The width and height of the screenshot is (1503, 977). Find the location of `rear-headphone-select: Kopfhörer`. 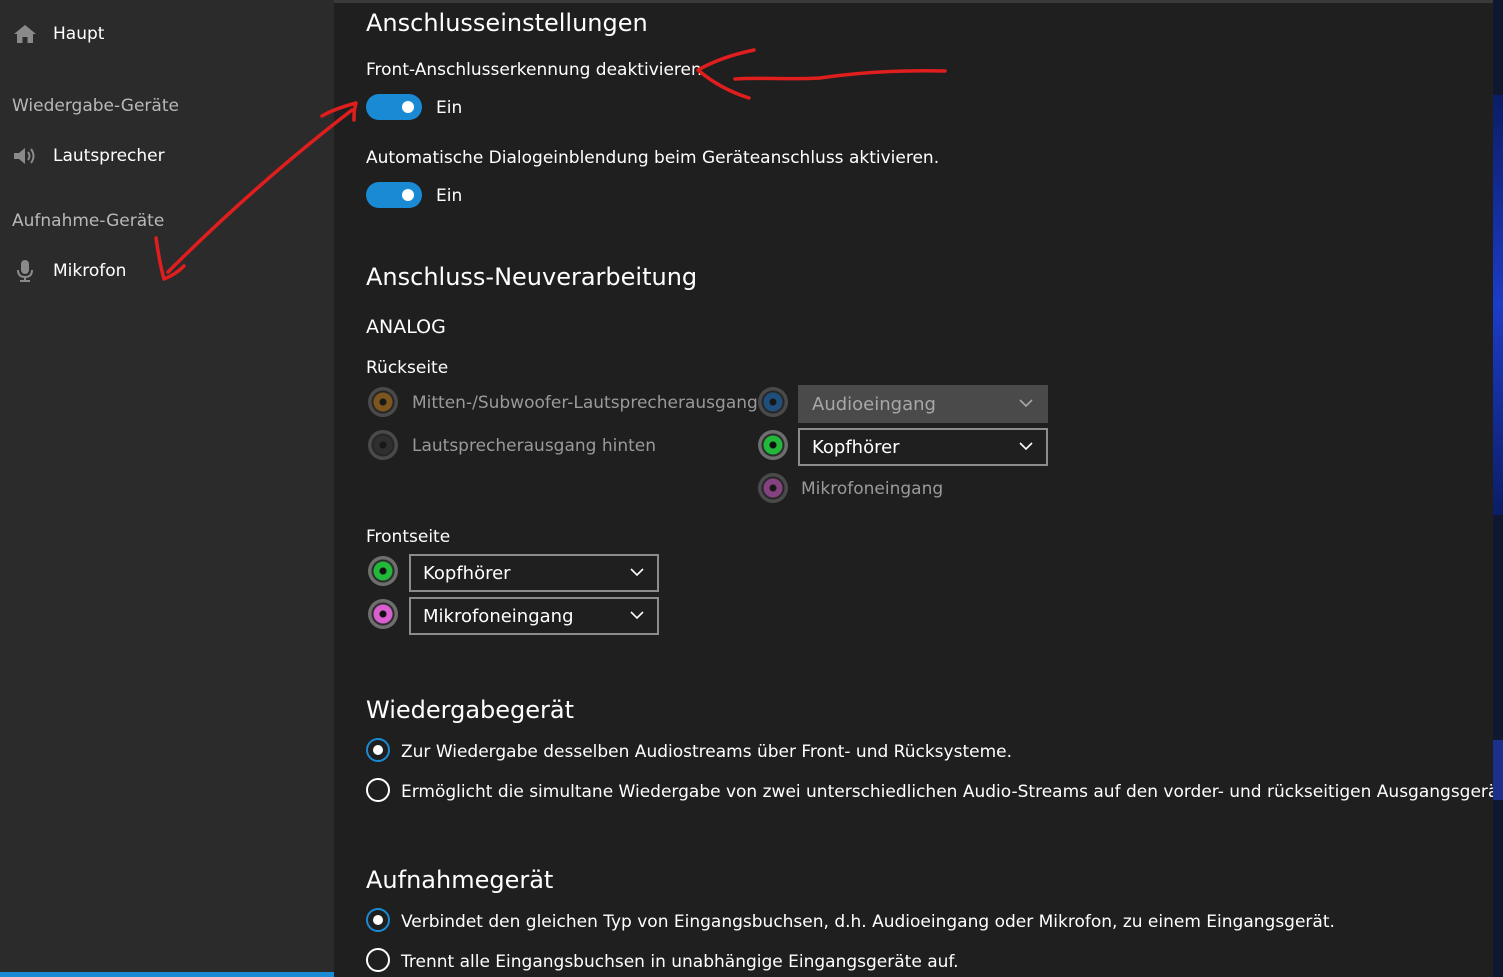

rear-headphone-select: Kopfhörer is located at coordinates (923, 447).